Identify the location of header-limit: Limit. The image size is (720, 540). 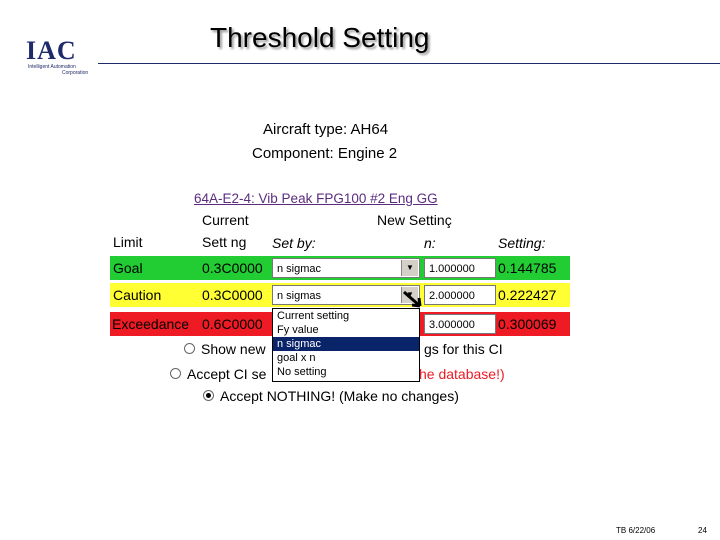
(128, 242).